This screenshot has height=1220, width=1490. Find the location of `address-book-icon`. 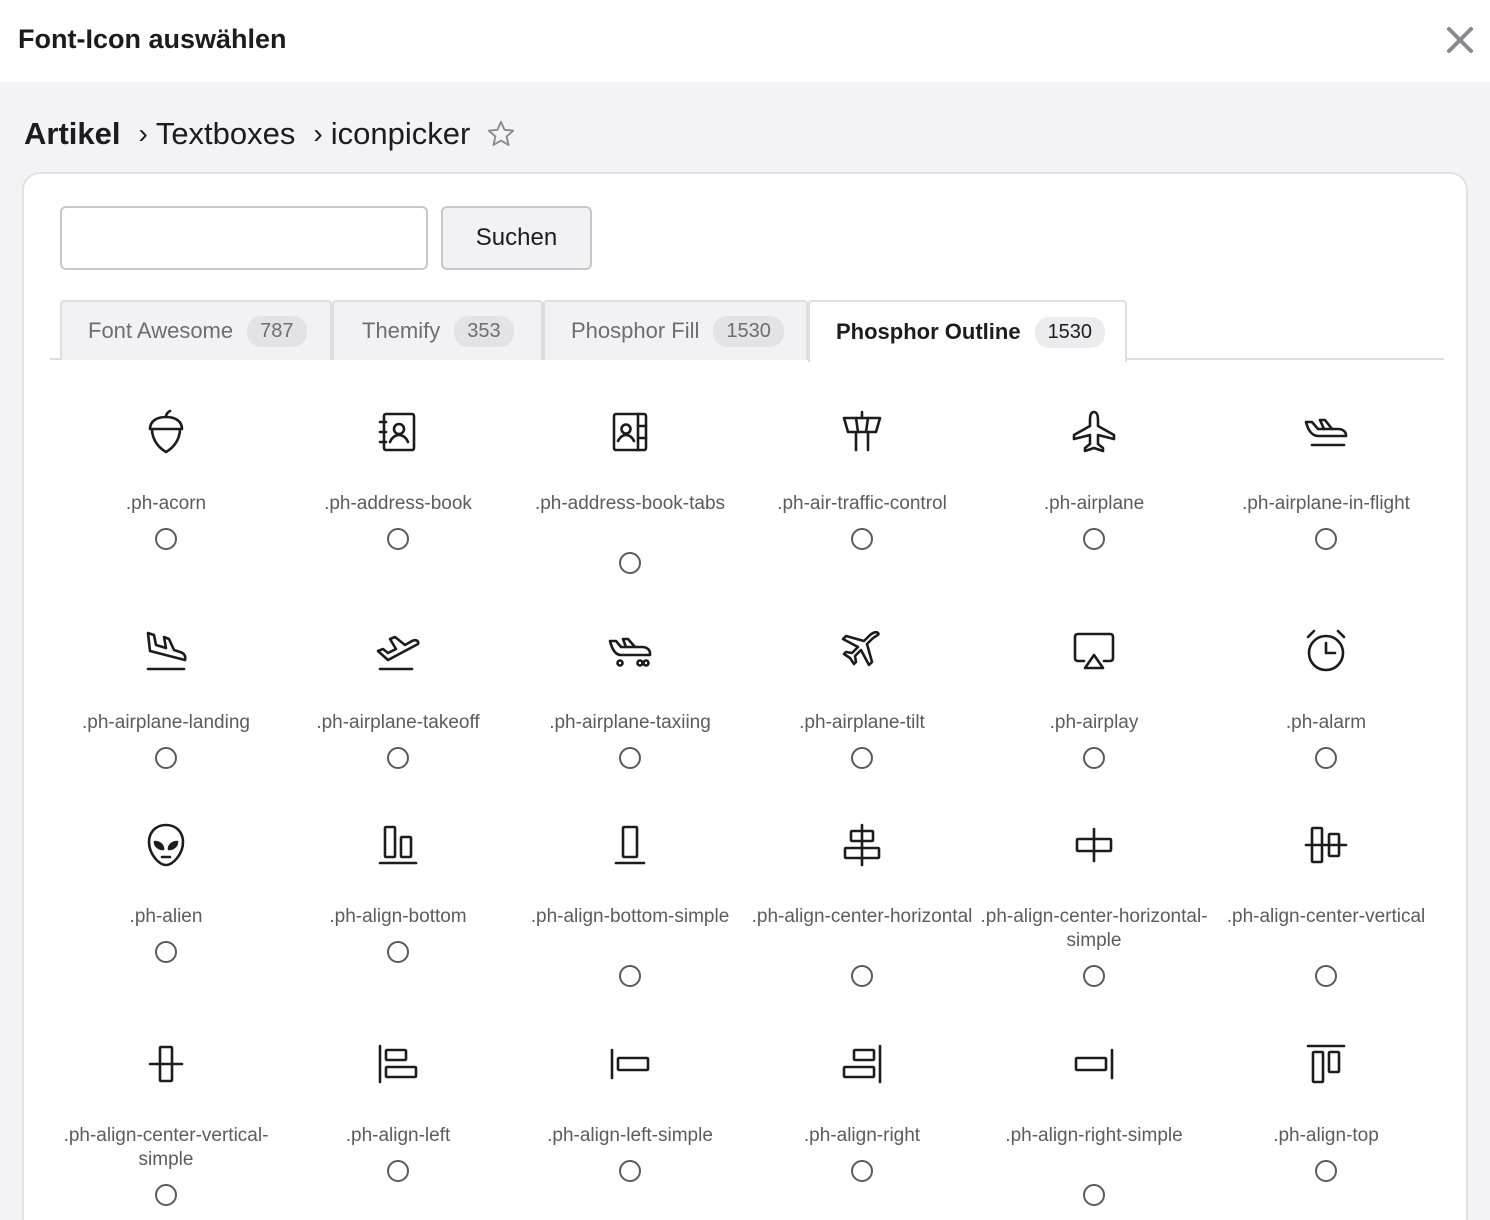

address-book-icon is located at coordinates (398, 432).